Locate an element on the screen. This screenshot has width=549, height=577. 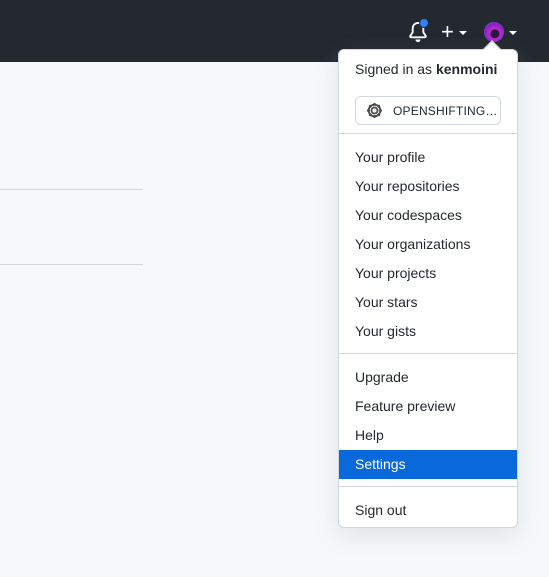
menu-item-your-profile: Your profile is located at coordinates (428, 157).